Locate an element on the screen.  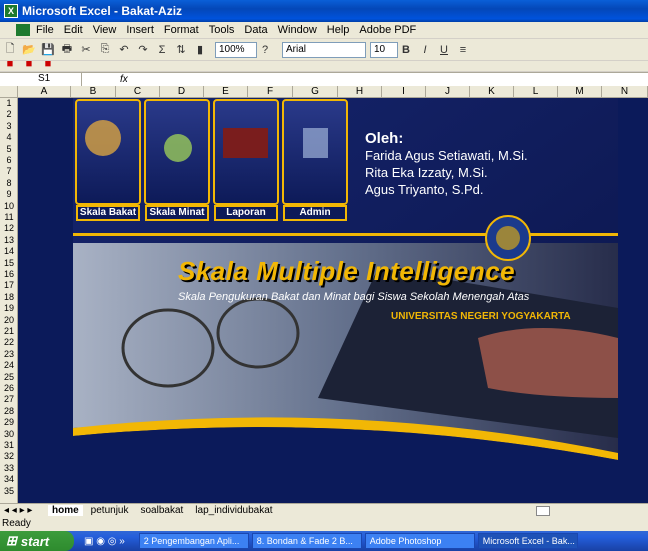
task-item: Adobe Photoshop is located at coordinates (419, 541).